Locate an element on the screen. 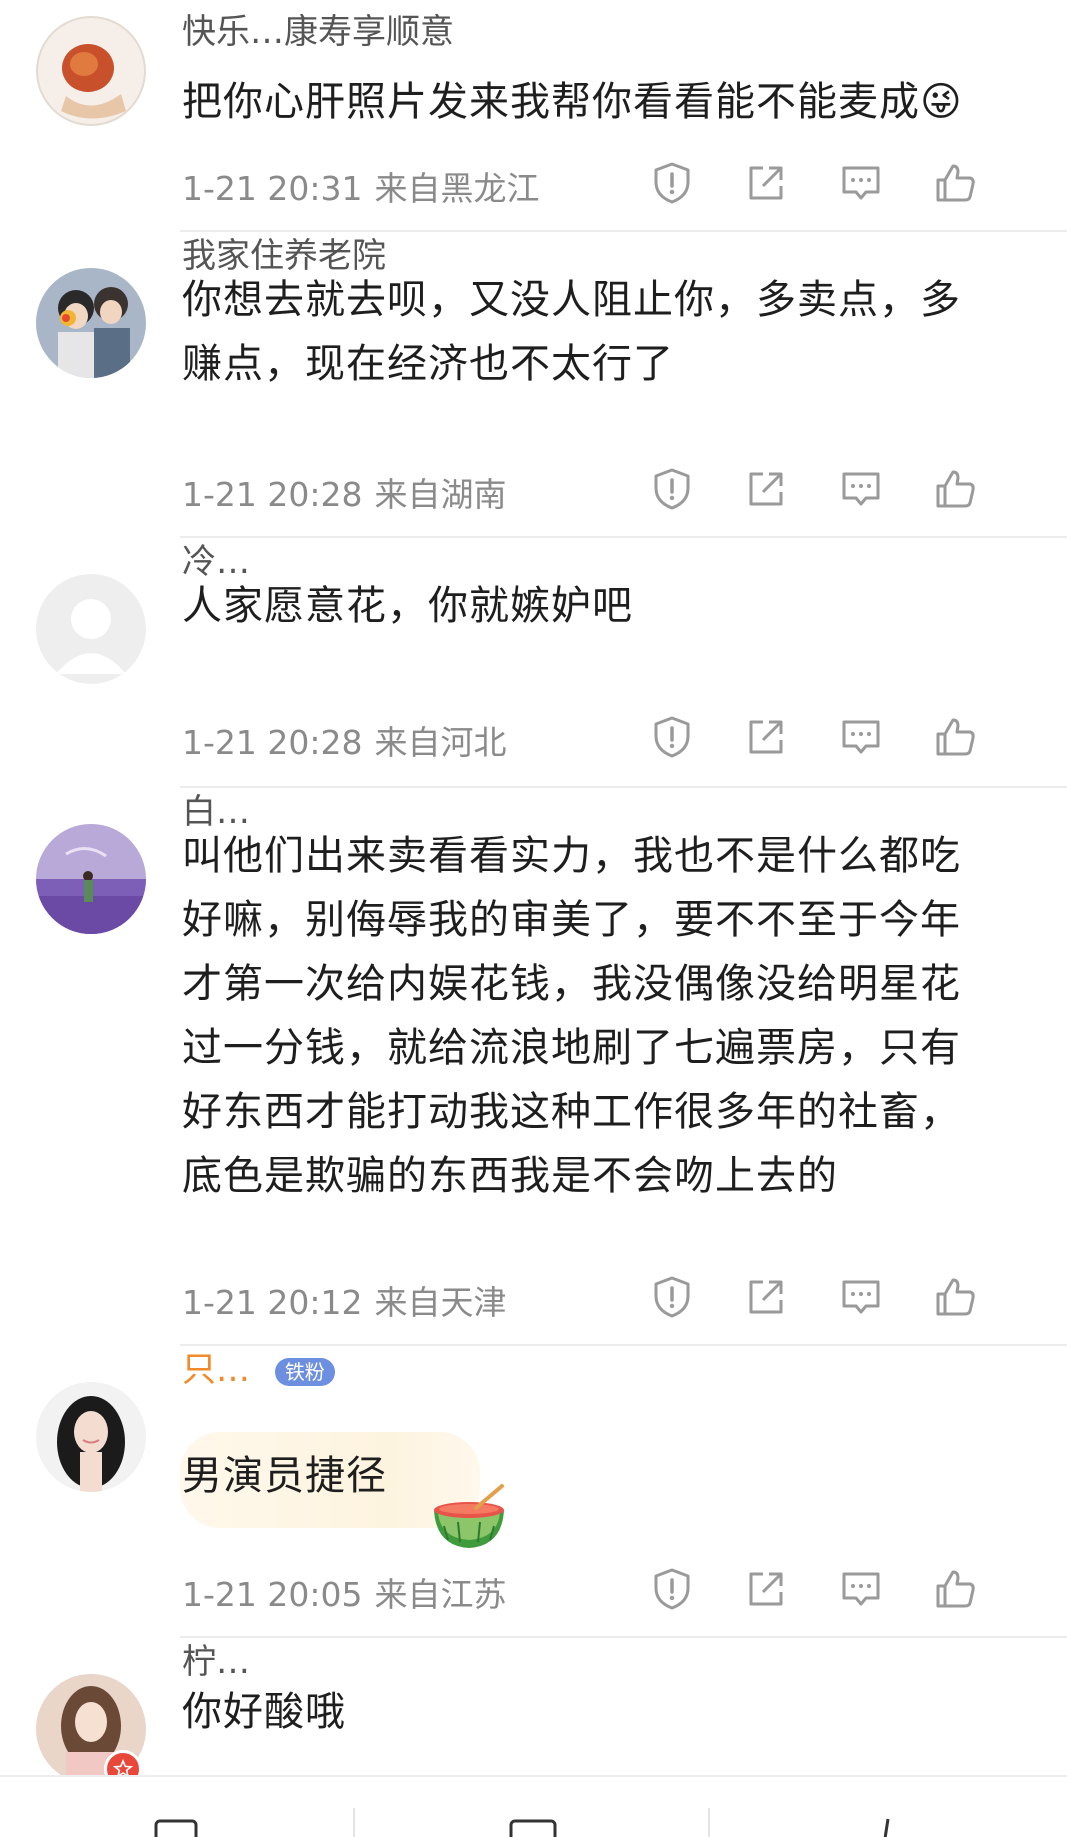  tab-repost is located at coordinates (177, 1807).